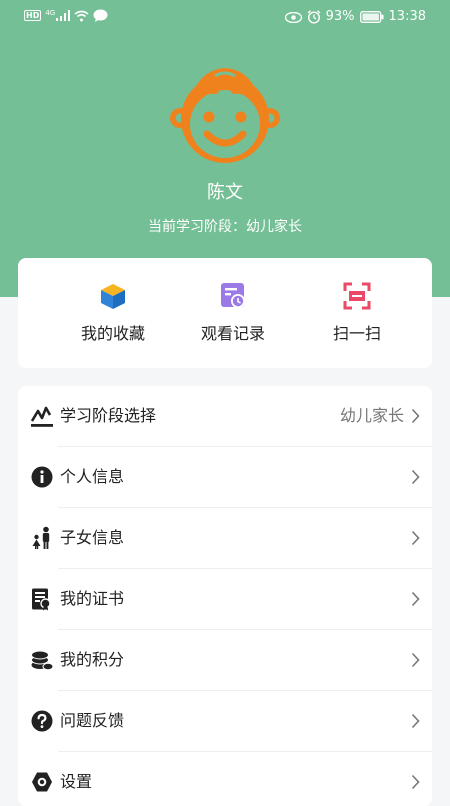  I want to click on signal-label: 4G, so click(50, 13).